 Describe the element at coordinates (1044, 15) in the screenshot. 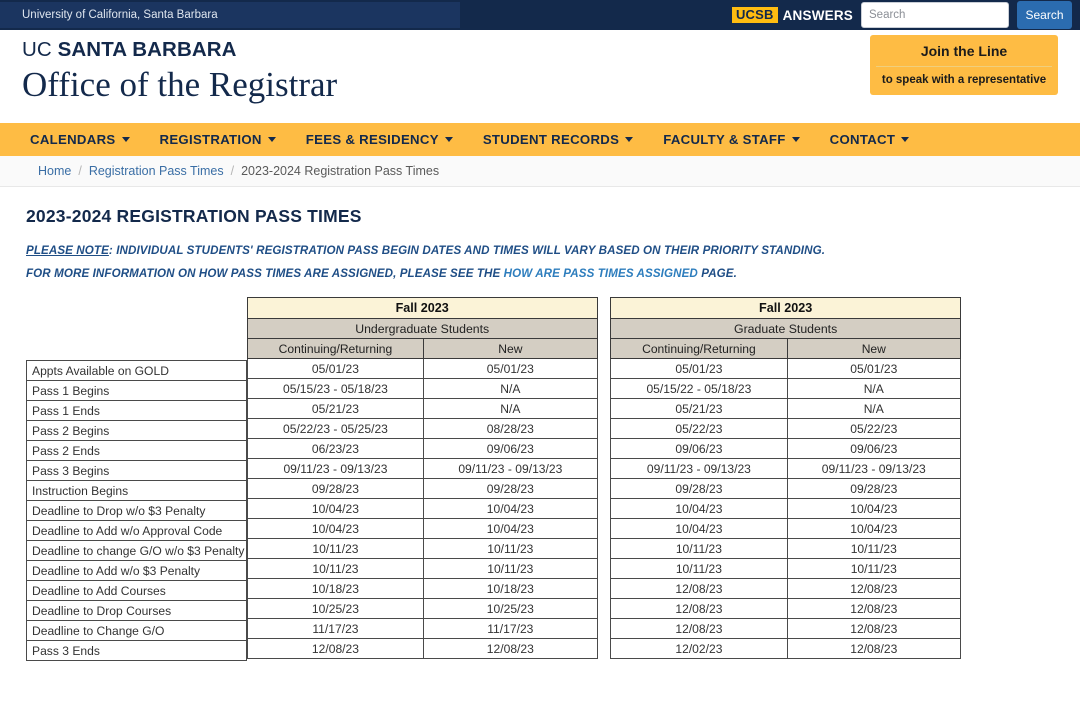

I see `search-button: Search` at that location.